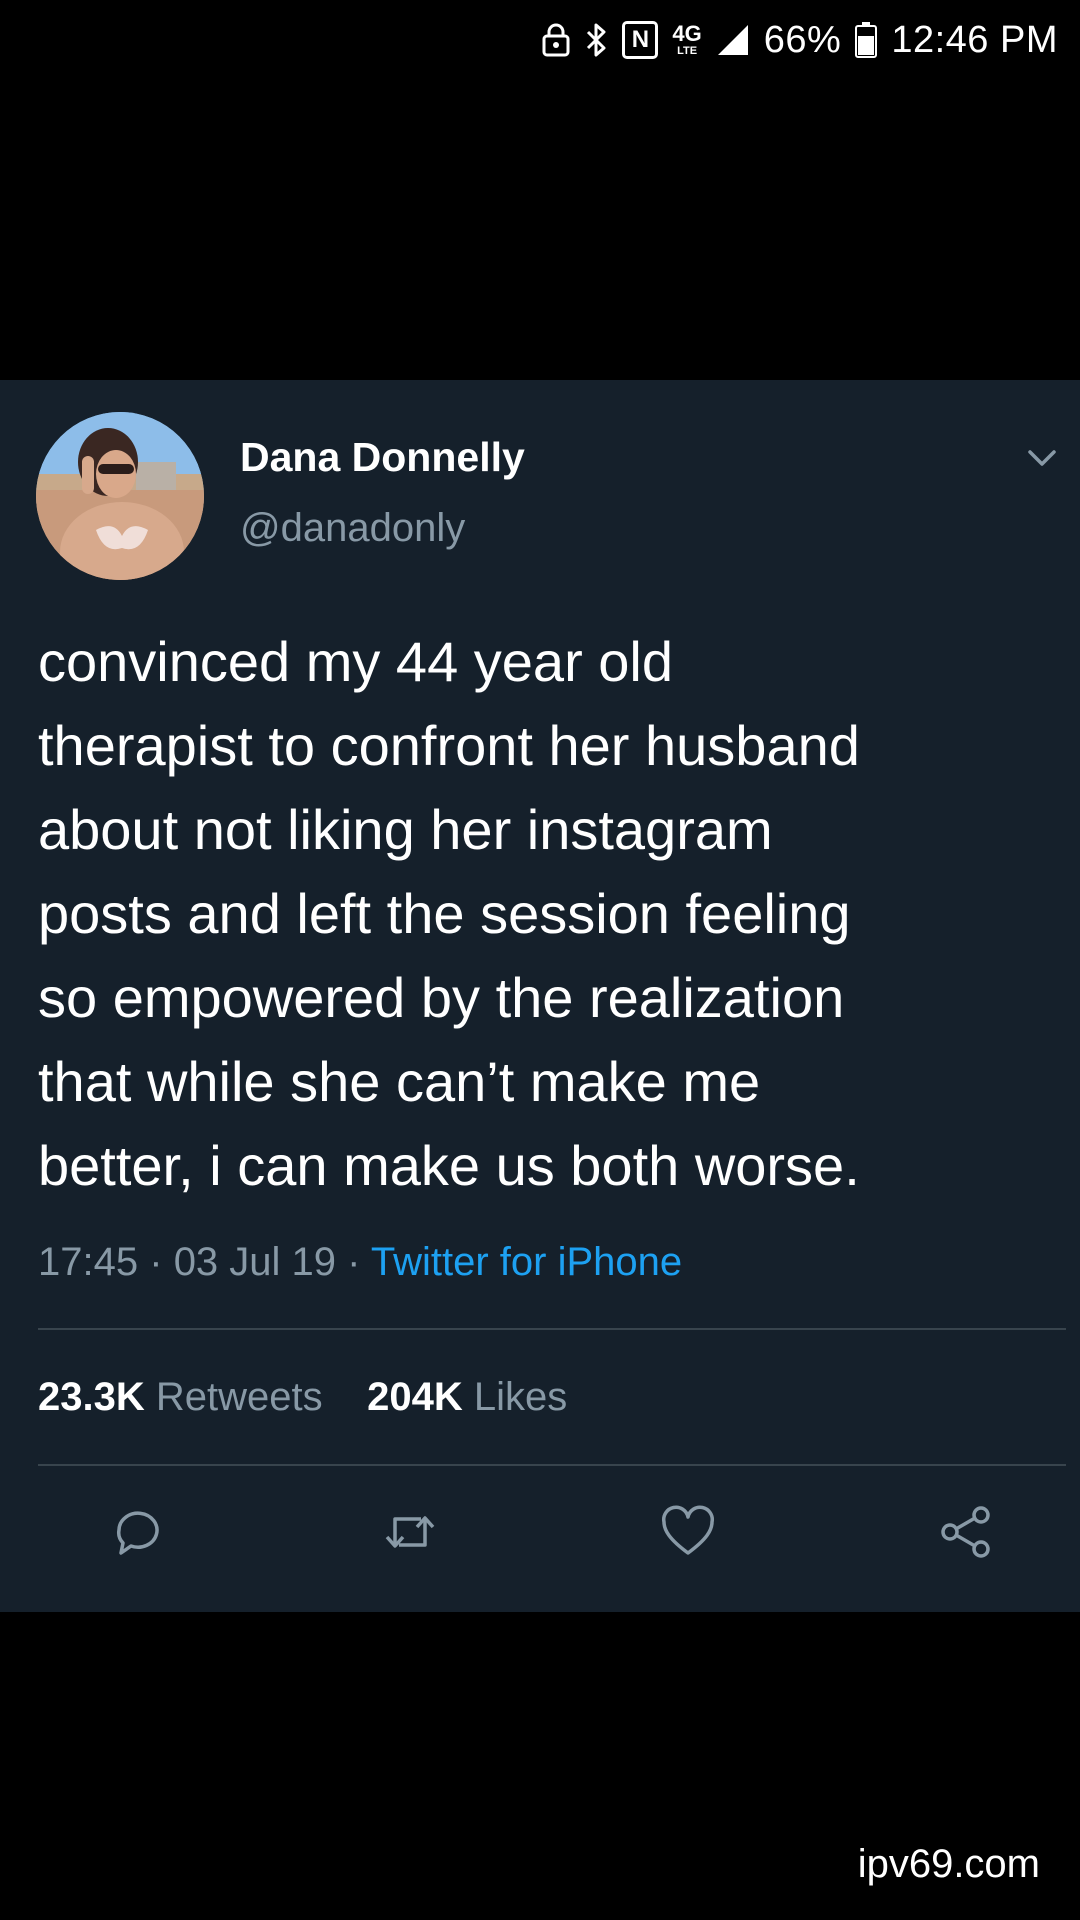 The image size is (1080, 1920). Describe the element at coordinates (415, 1397) in the screenshot. I see `likes-count: 204K` at that location.